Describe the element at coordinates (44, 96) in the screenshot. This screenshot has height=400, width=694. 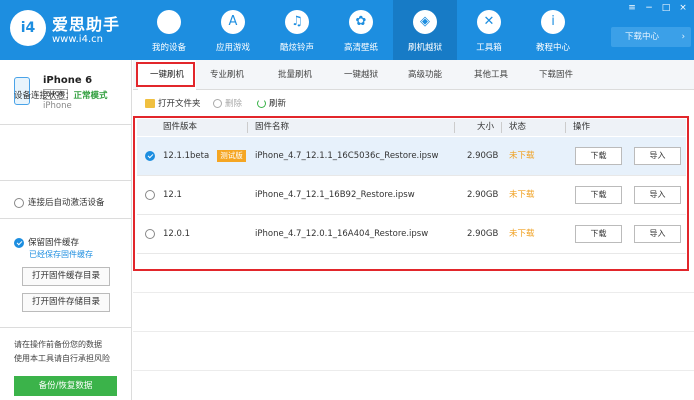
I see `connection-status-label: 设备连接状态：` at that location.